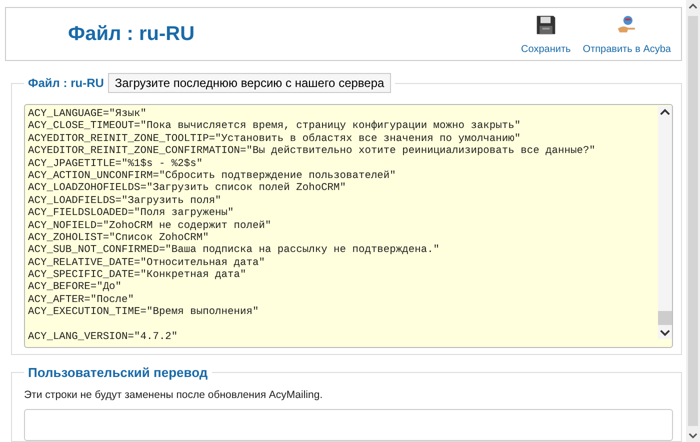 This screenshot has width=700, height=442. I want to click on toolbar-button: Отправить в Acyba, so click(626, 34).